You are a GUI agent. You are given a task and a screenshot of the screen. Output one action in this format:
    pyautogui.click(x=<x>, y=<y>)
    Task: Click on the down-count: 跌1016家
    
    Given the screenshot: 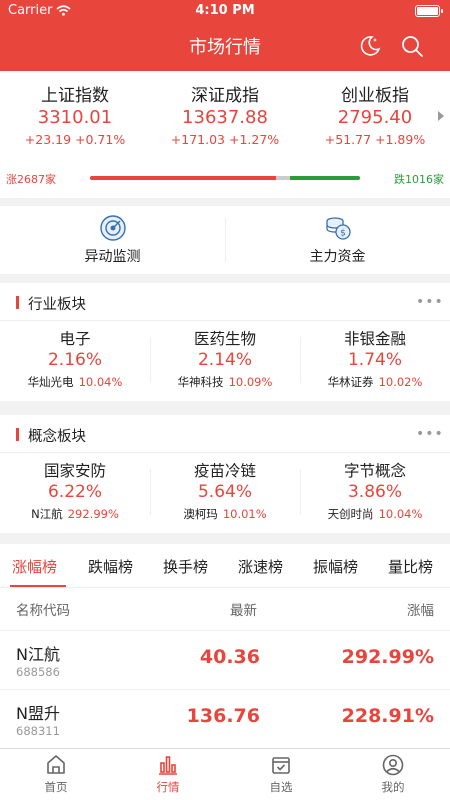 What is the action you would take?
    pyautogui.click(x=419, y=179)
    